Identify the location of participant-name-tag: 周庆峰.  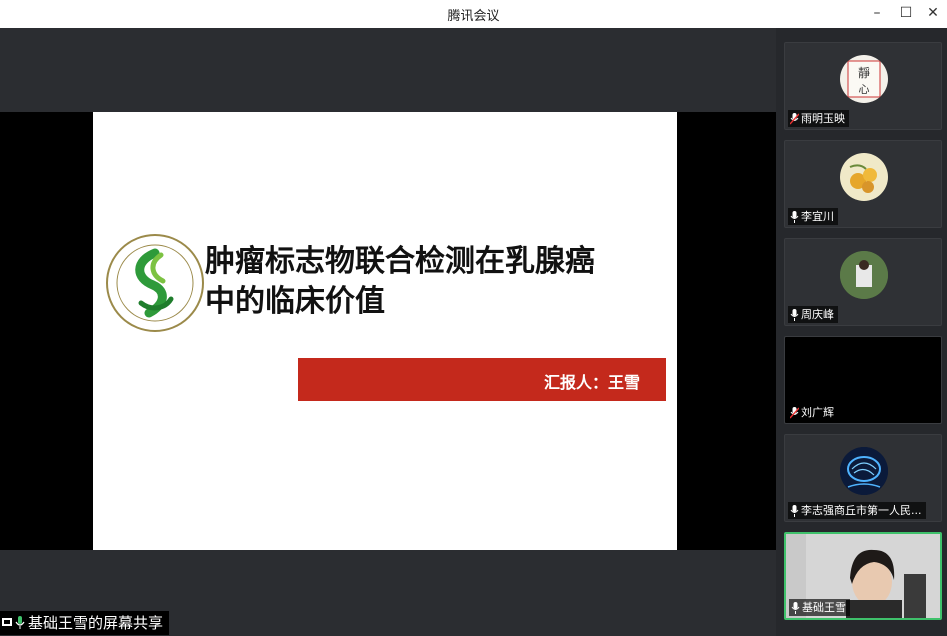
(813, 314).